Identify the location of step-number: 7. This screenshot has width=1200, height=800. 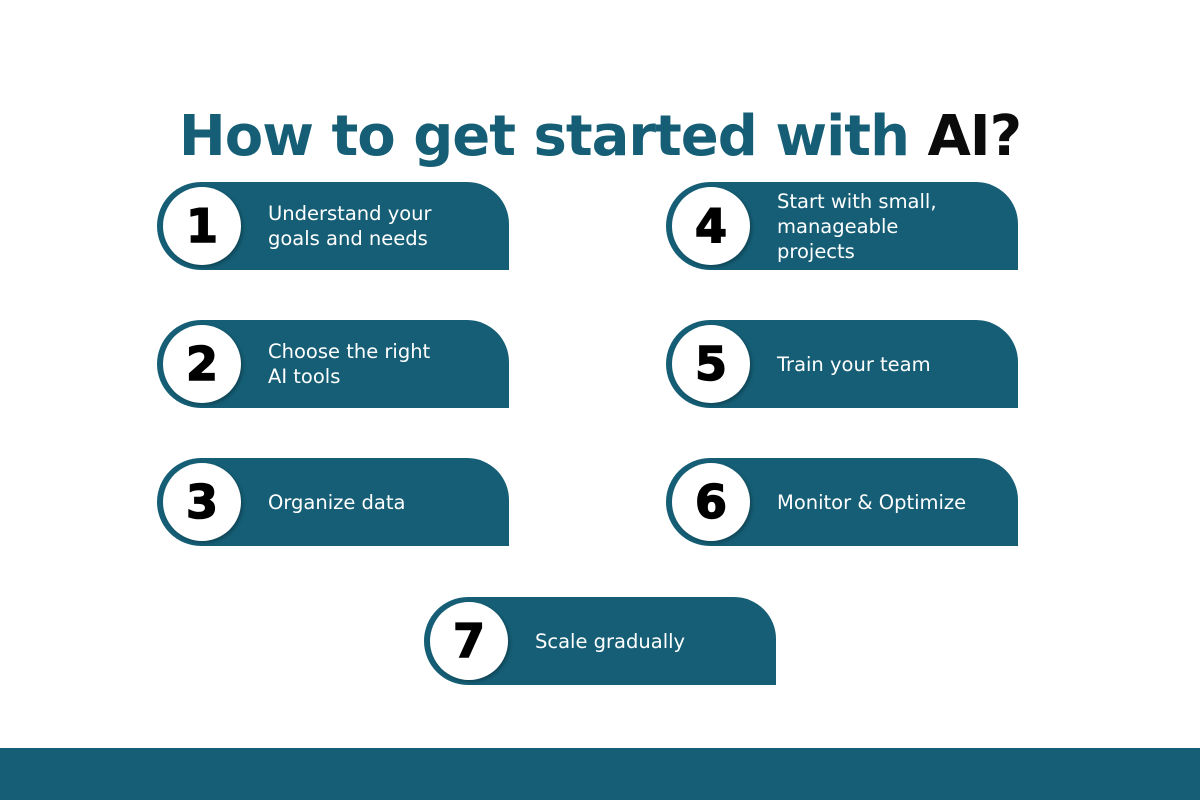
(469, 641).